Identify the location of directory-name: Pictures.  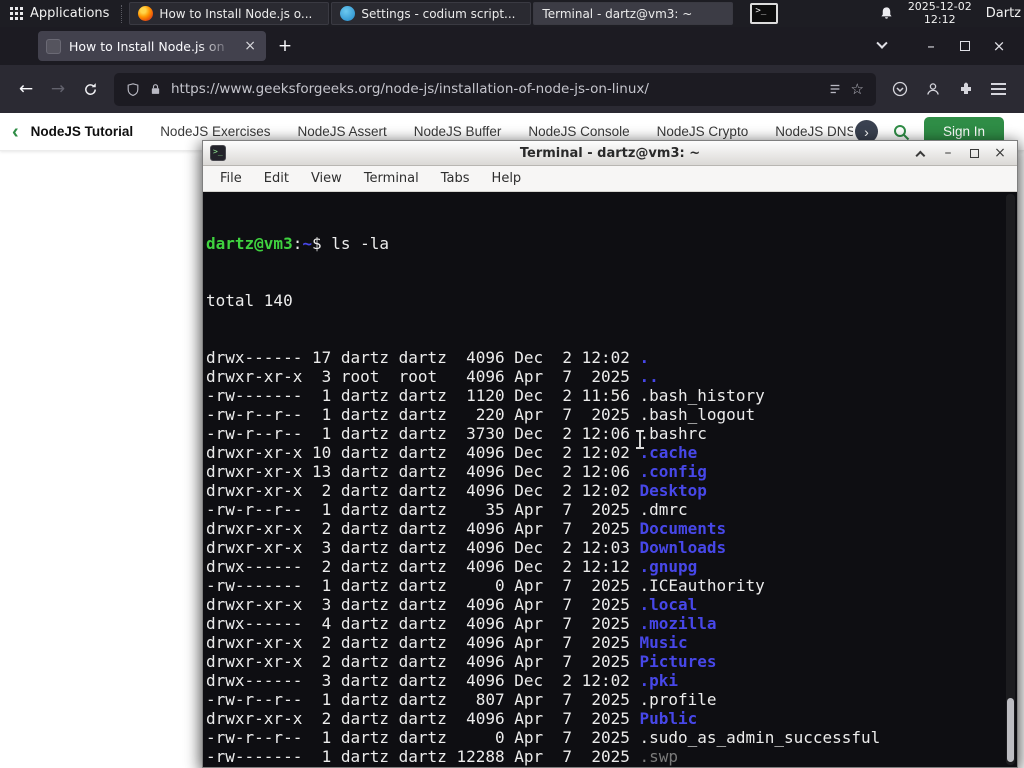
(678, 661).